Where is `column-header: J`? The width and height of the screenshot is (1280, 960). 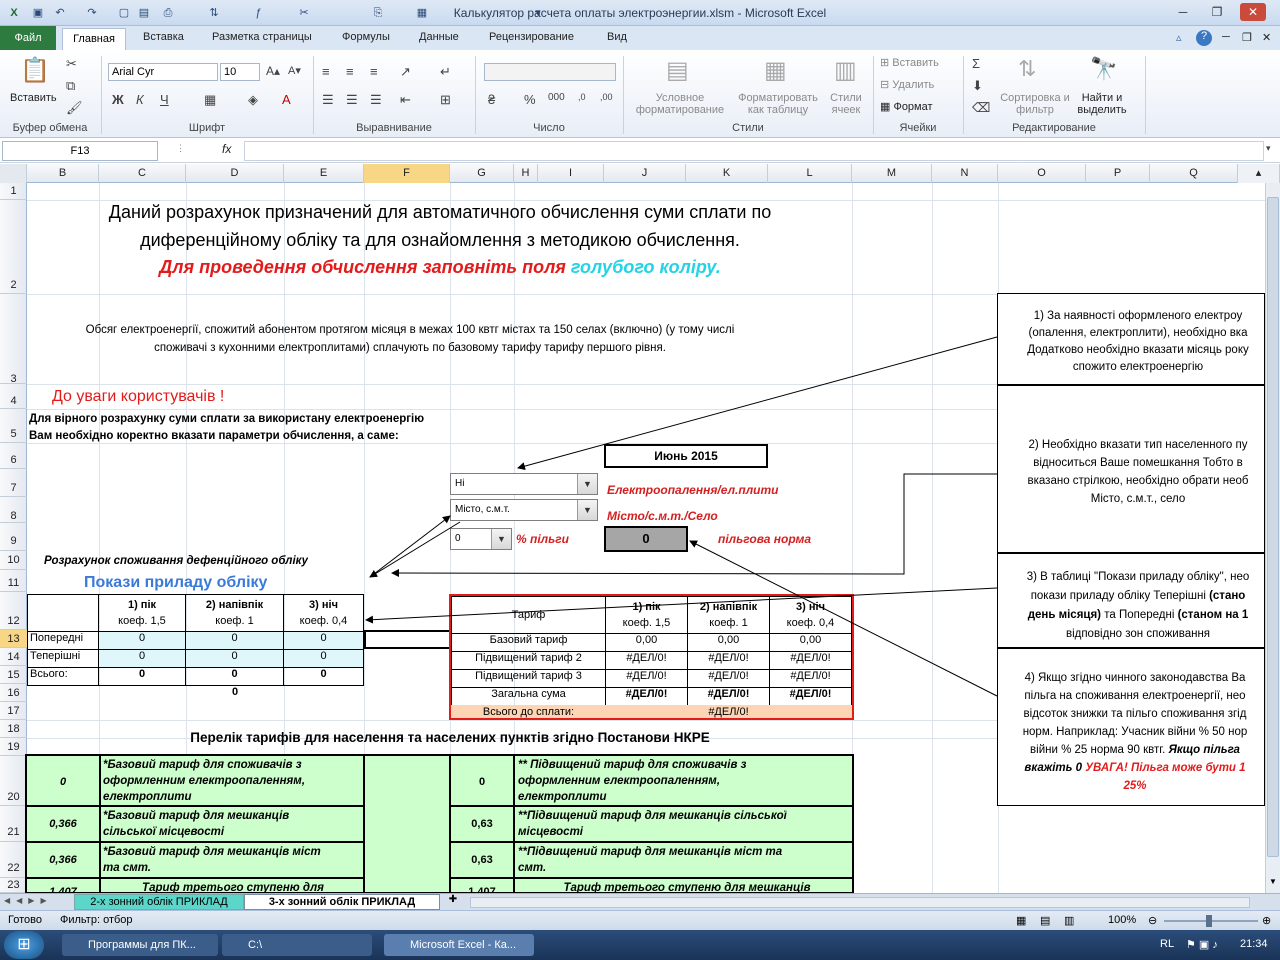 column-header: J is located at coordinates (645, 173).